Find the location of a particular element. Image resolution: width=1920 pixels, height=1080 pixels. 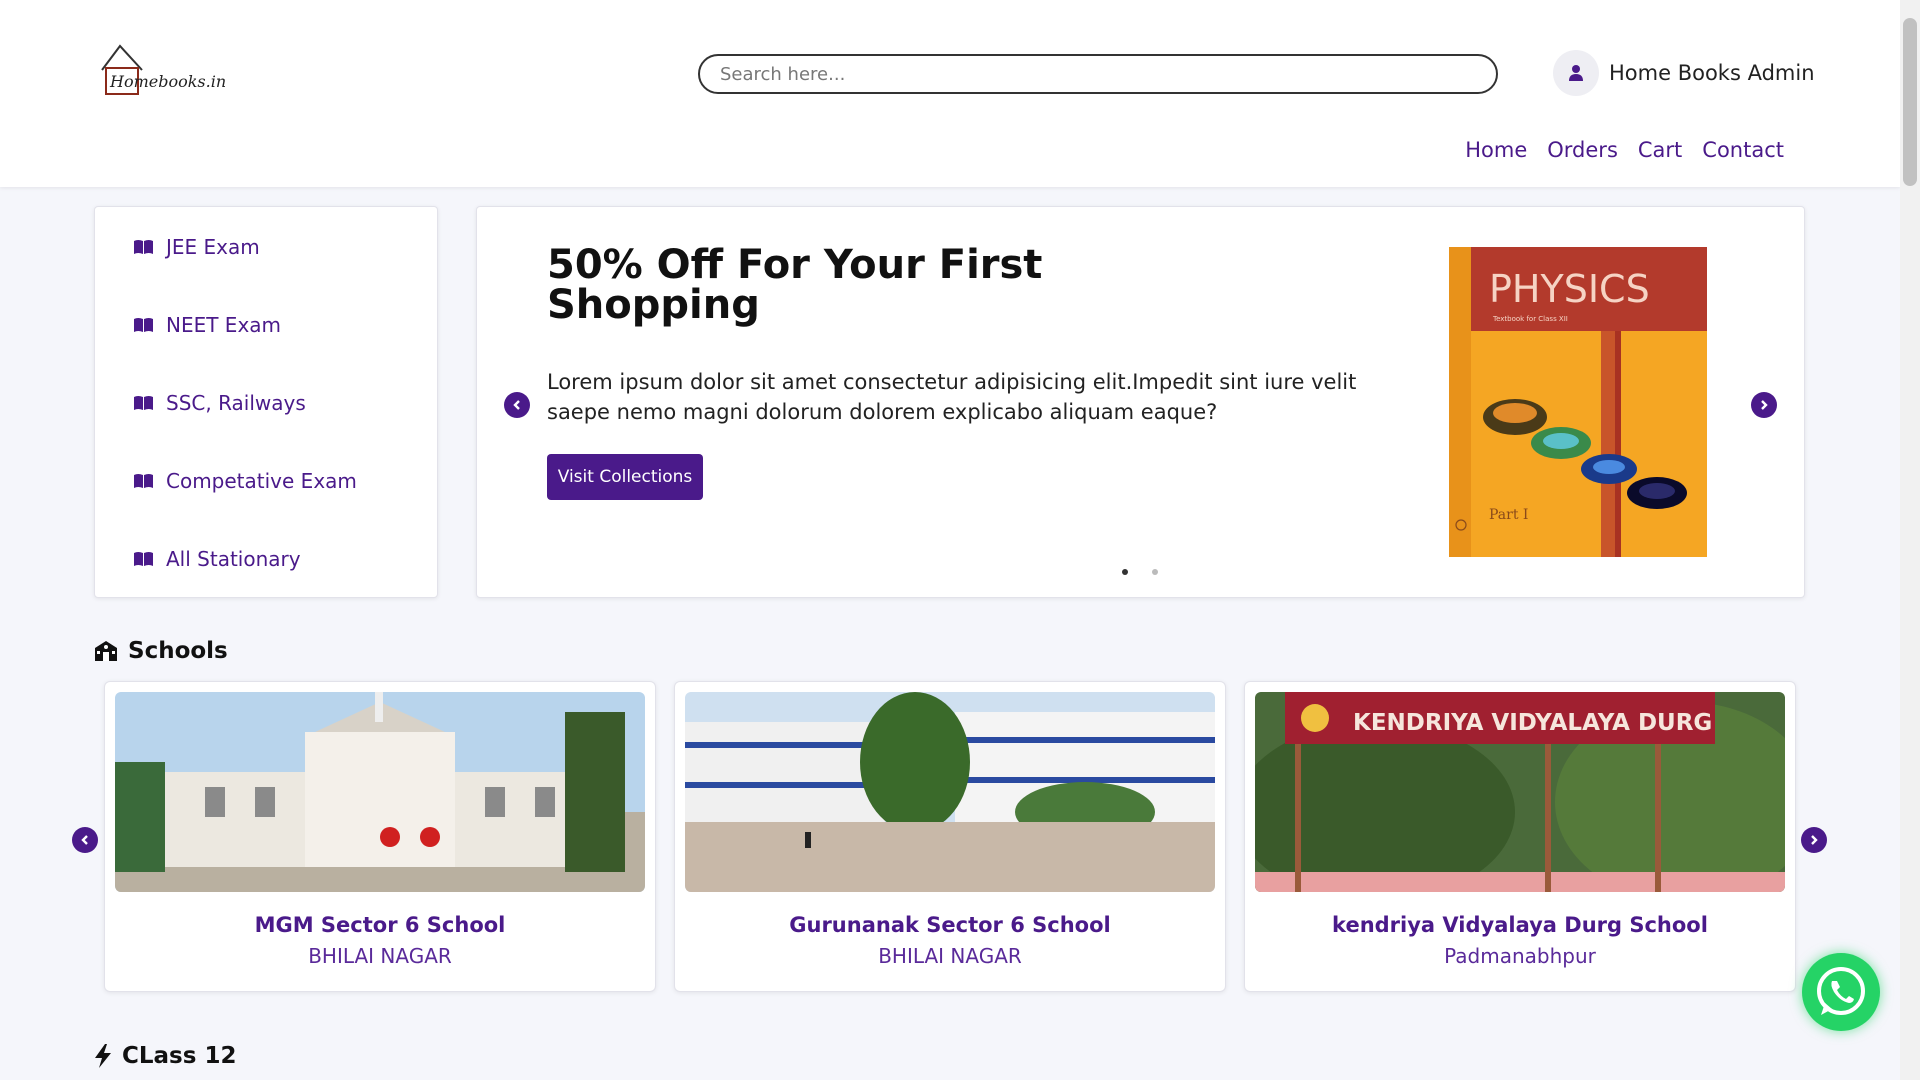

whatsapp-icon is located at coordinates (1841, 991).